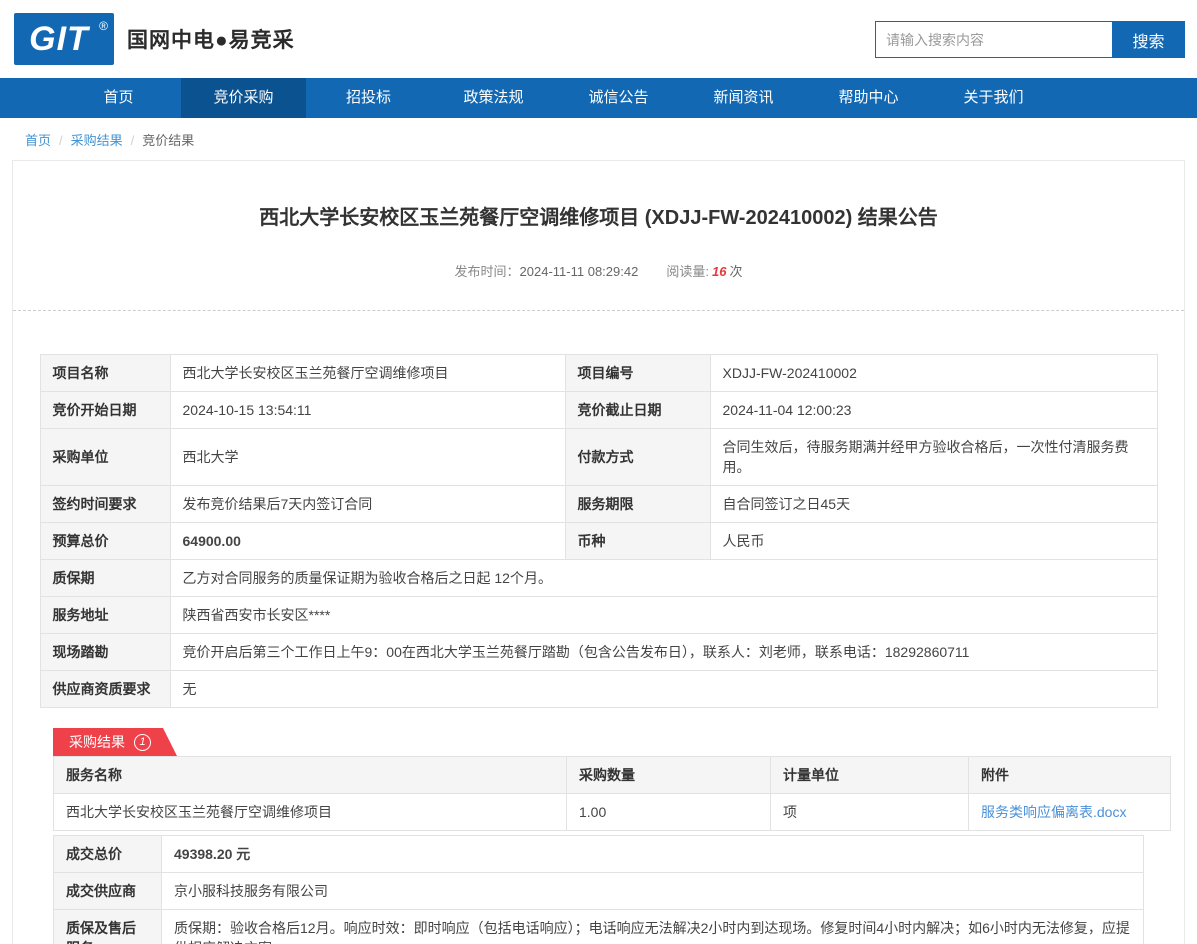  I want to click on nav-item-about-us: 关于我们, so click(993, 98).